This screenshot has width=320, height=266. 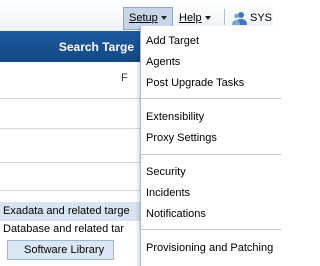 I want to click on menu-item-provisioning-and-patching: Provisioning and Patching, so click(x=209, y=248).